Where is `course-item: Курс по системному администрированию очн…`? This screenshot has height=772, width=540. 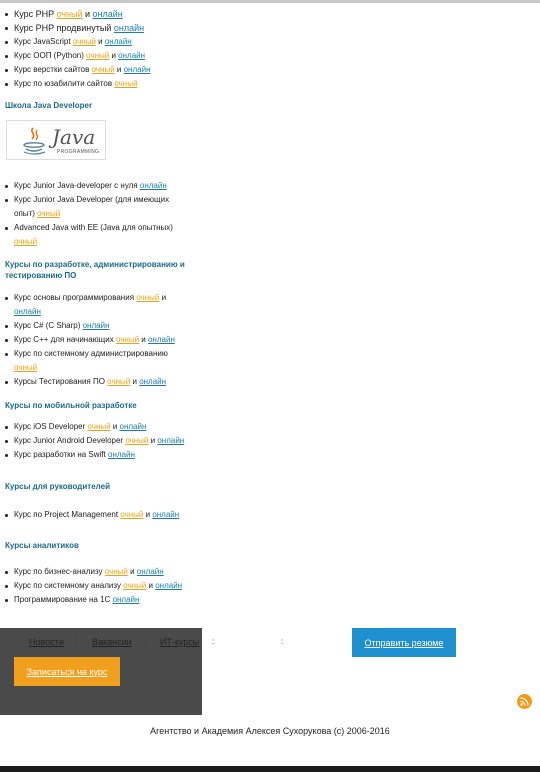 course-item: Курс по системному администрированию очн… is located at coordinates (90, 361).